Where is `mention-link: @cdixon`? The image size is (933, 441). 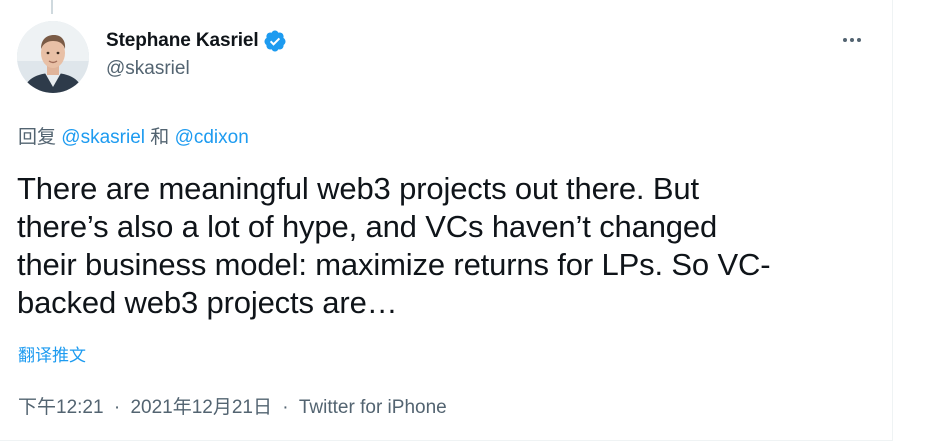
mention-link: @cdixon is located at coordinates (212, 137).